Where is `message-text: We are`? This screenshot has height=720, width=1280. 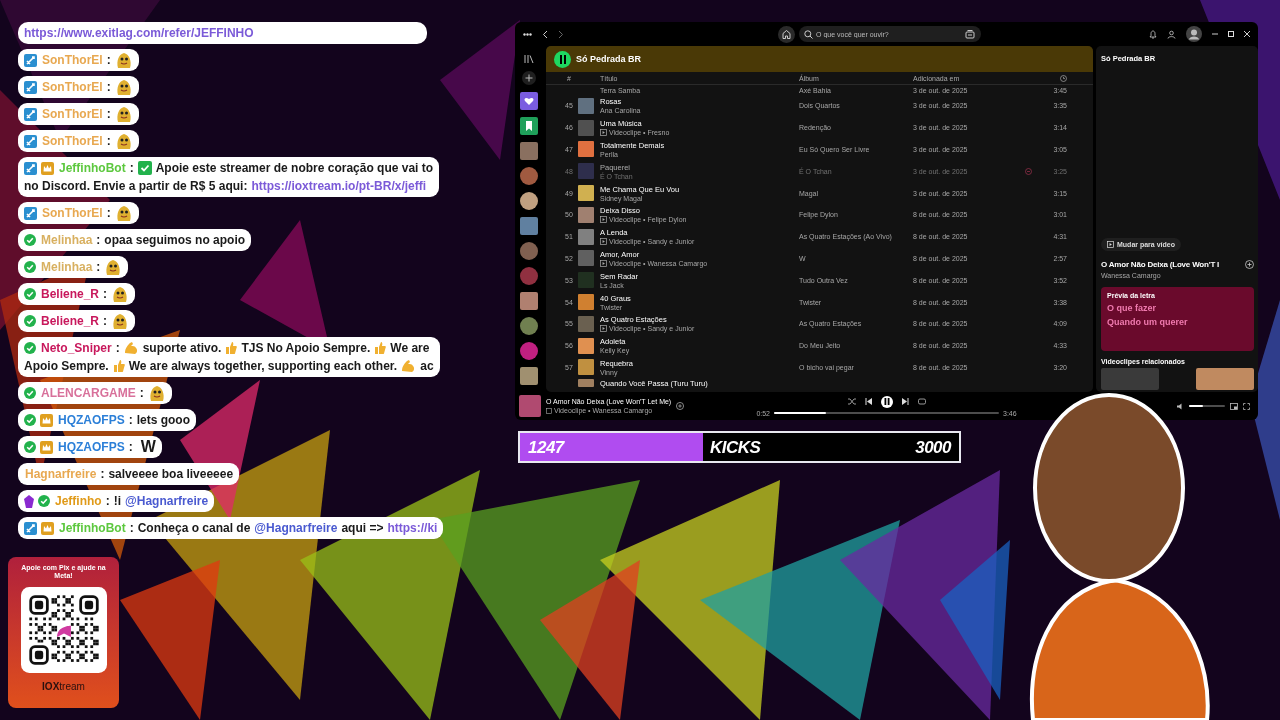
message-text: We are is located at coordinates (410, 348).